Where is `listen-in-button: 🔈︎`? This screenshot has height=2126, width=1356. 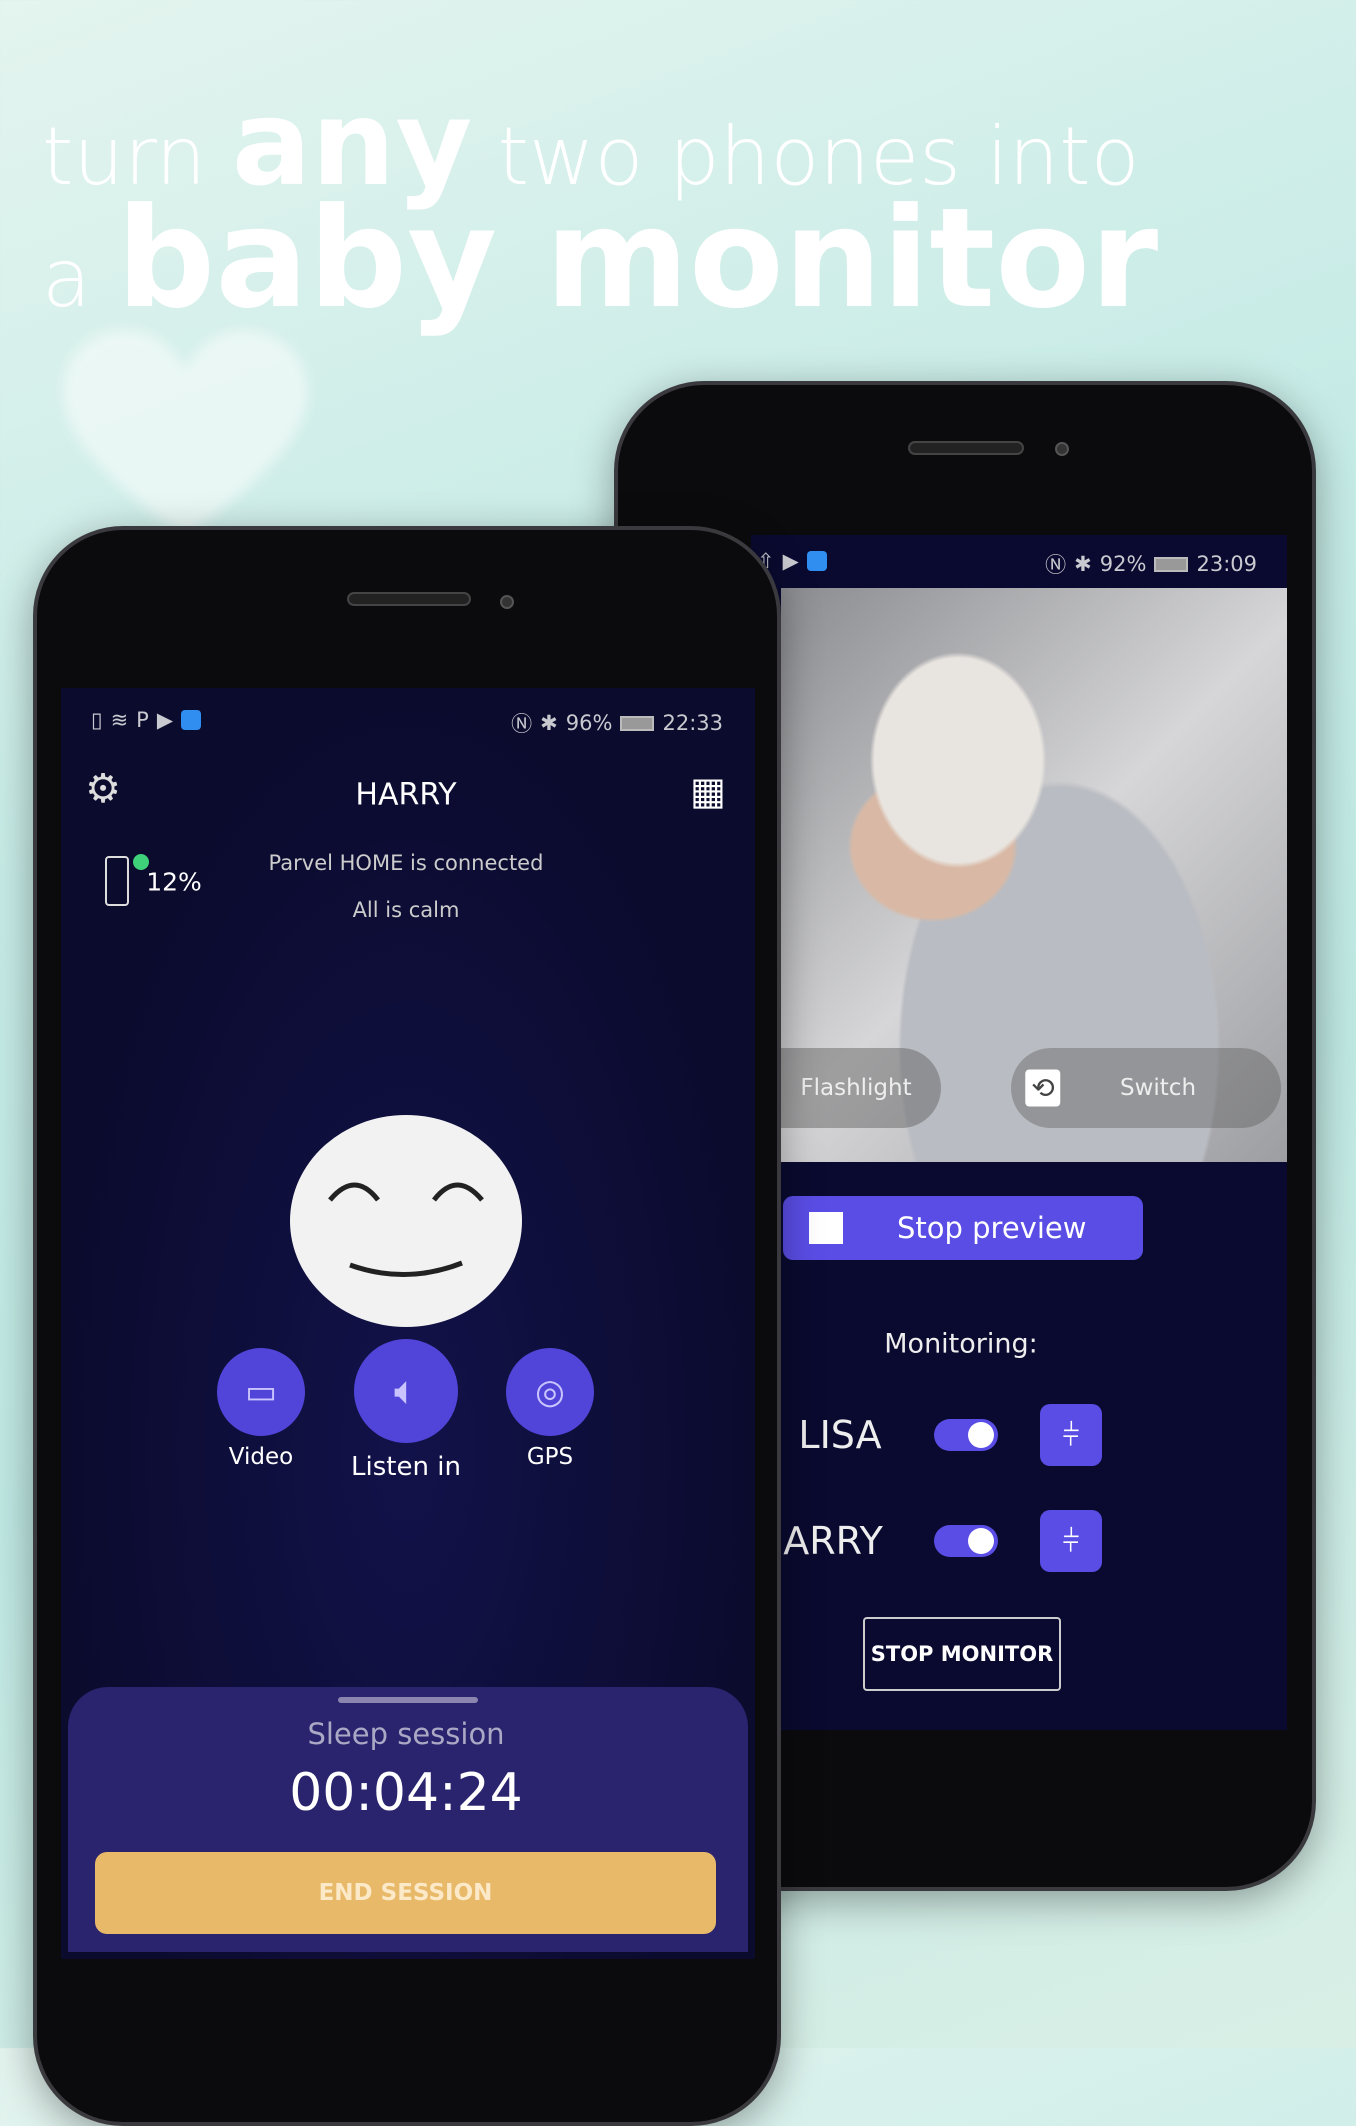
listen-in-button: 🔈︎ is located at coordinates (406, 1391).